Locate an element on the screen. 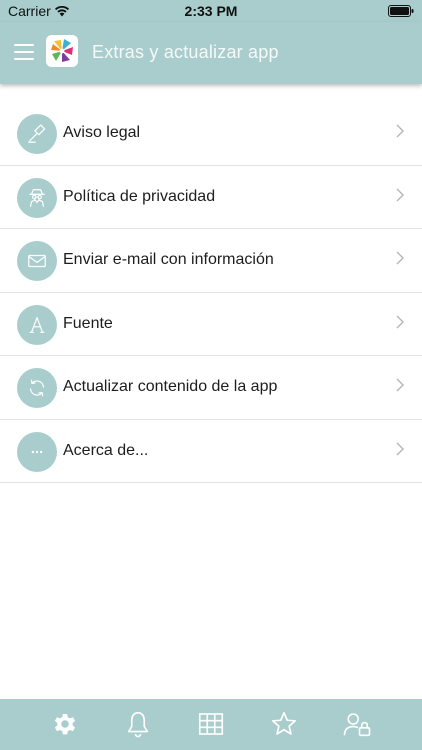  battery-icon is located at coordinates (401, 11).